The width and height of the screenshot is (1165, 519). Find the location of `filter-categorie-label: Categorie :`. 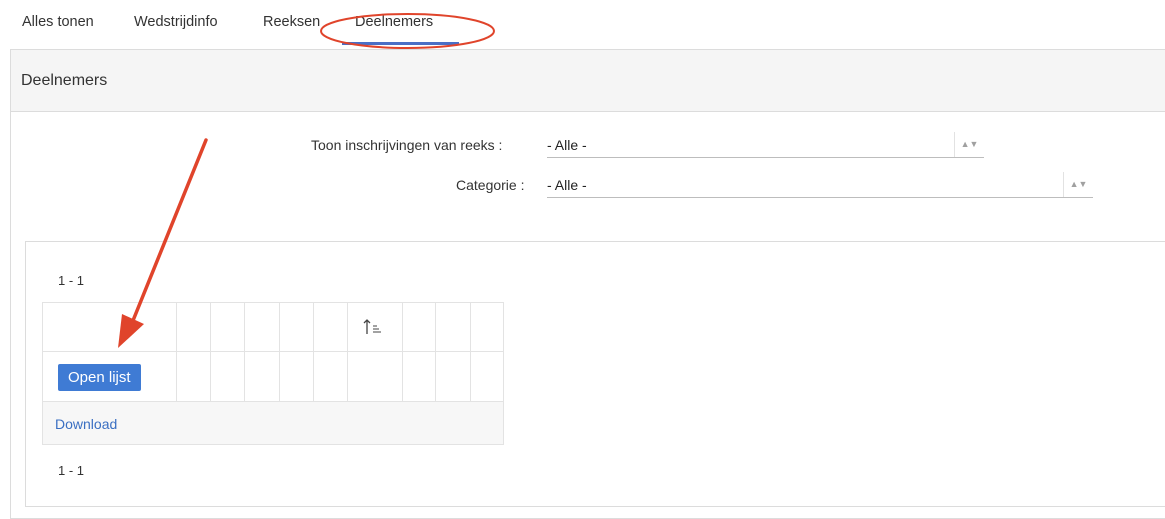

filter-categorie-label: Categorie : is located at coordinates (490, 185).